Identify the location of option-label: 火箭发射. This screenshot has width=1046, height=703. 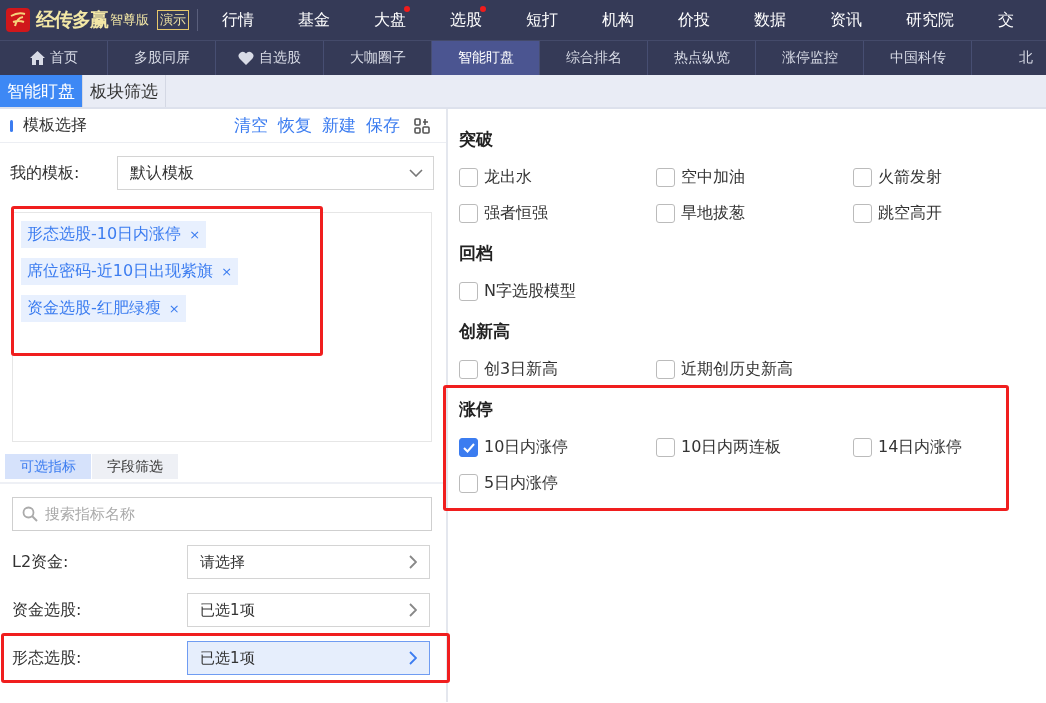
(910, 177).